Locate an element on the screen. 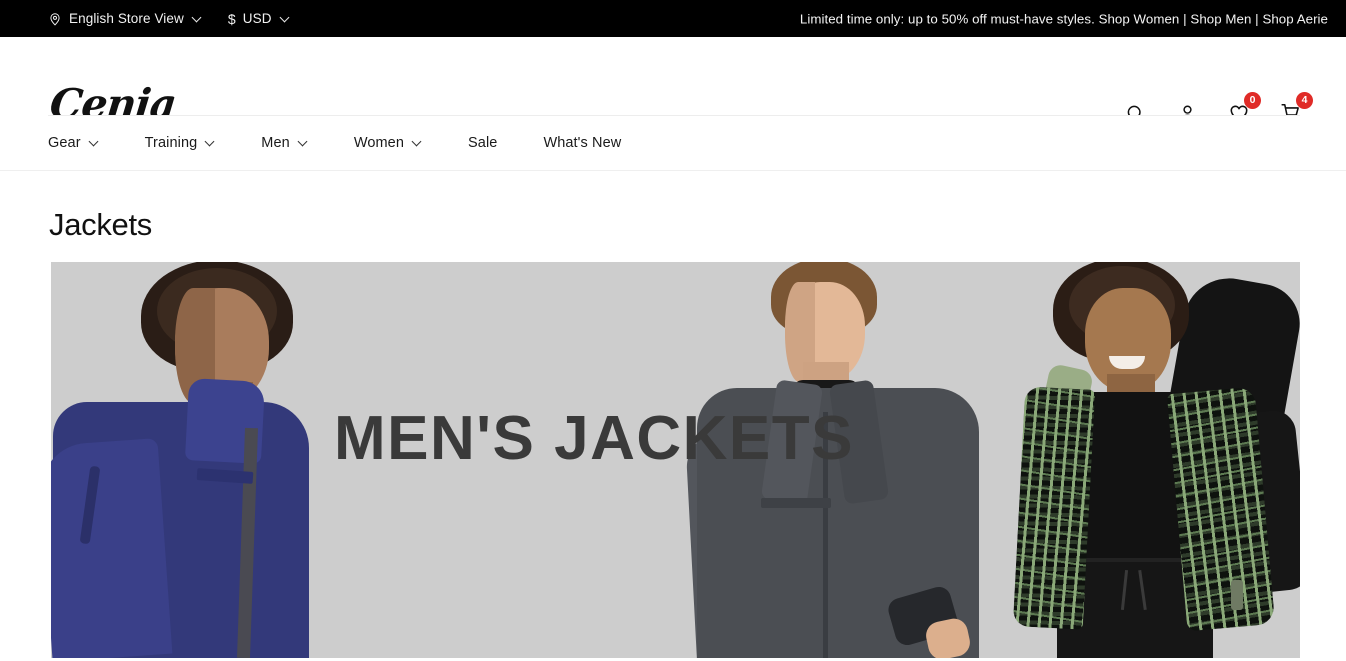 The height and width of the screenshot is (661, 1346). currency-label: USD is located at coordinates (257, 18).